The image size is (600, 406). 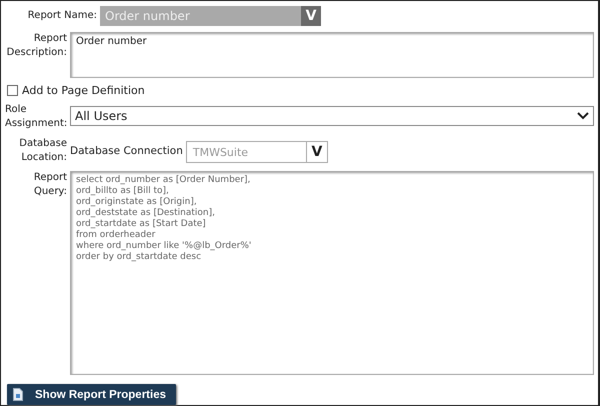 I want to click on query-line: ord_originstate as [Origin],, so click(x=137, y=202).